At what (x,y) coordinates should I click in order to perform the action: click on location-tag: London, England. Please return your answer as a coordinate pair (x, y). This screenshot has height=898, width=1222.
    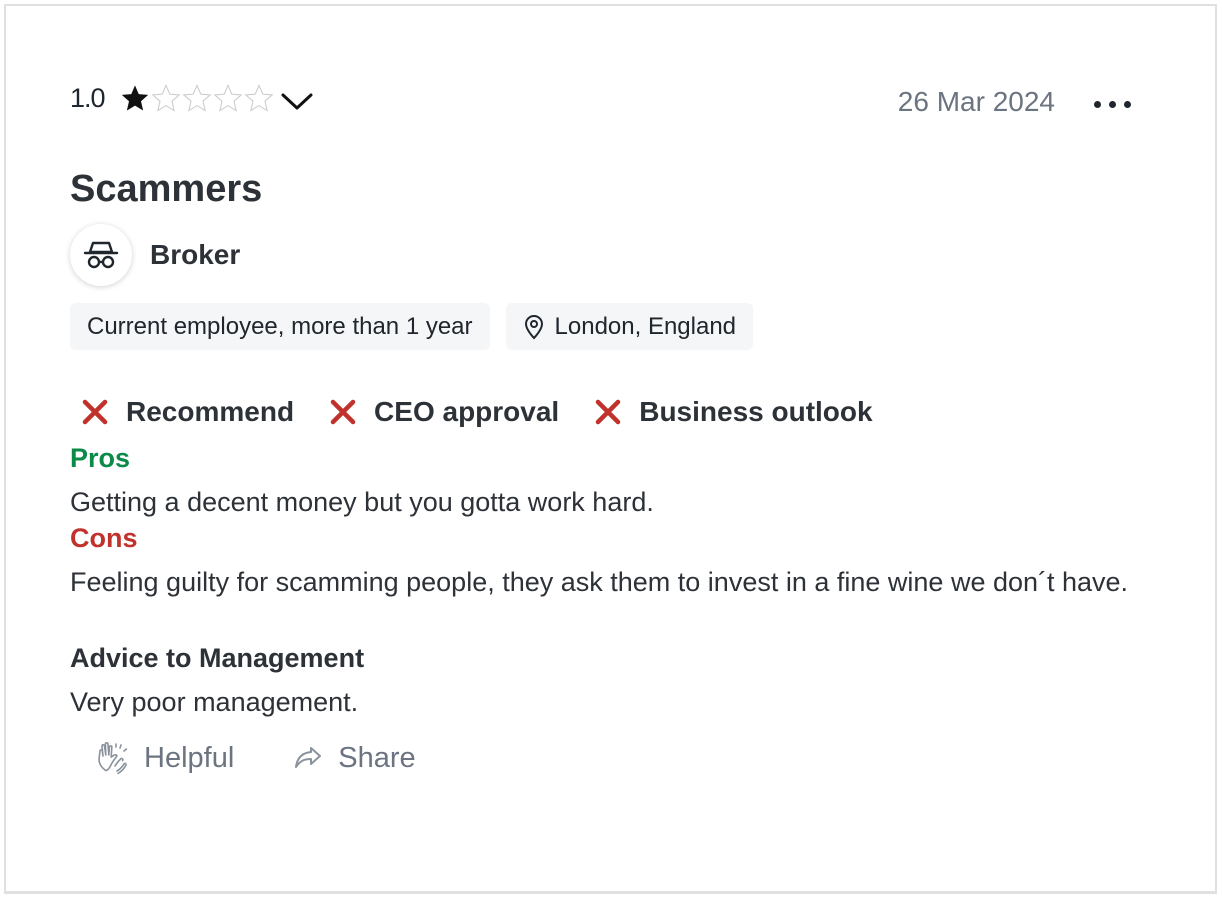
    Looking at the image, I should click on (629, 326).